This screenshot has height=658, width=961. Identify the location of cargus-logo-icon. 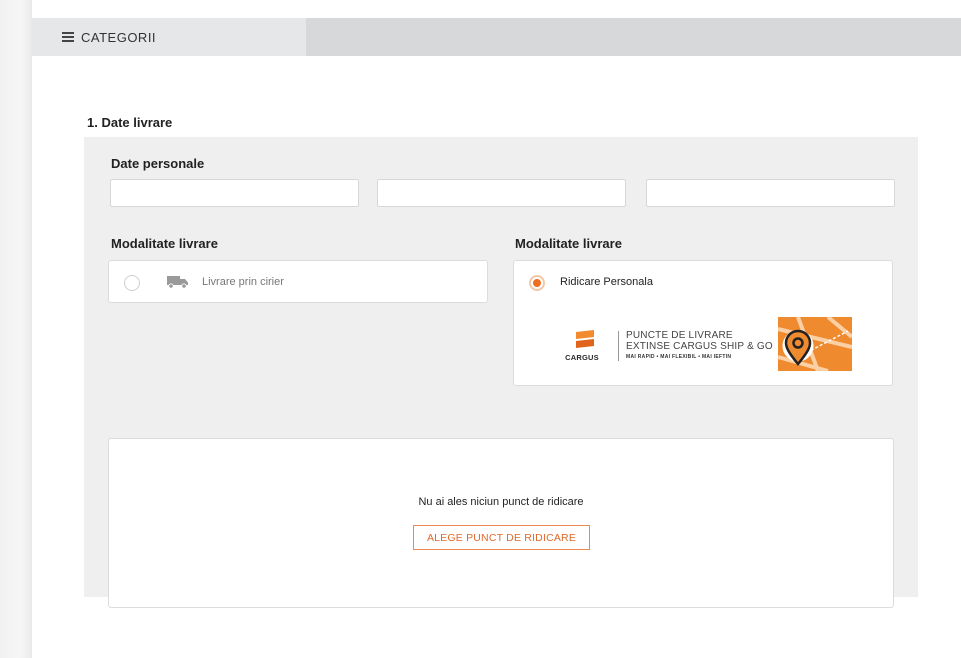
(580, 342).